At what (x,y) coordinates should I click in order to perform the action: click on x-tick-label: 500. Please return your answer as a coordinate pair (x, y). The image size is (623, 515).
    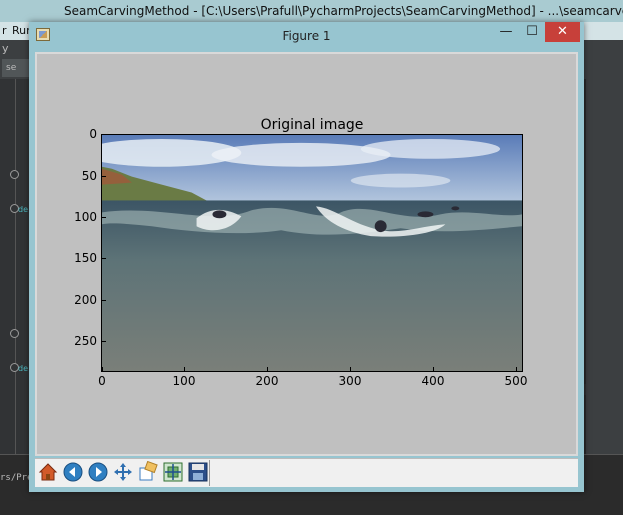
    Looking at the image, I should click on (516, 381).